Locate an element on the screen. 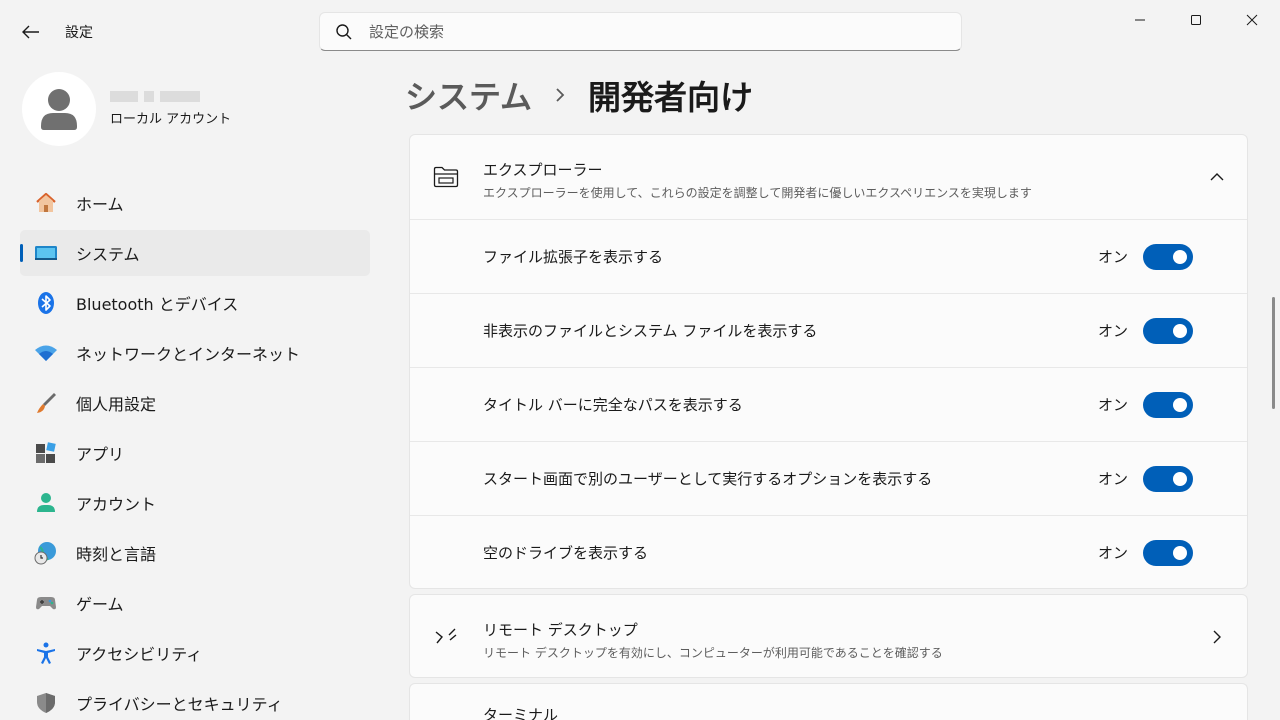 The height and width of the screenshot is (720, 1280). setting-row-show-hidden-files: 非表示のファイルとシステム ファイルを表示する オン is located at coordinates (828, 330).